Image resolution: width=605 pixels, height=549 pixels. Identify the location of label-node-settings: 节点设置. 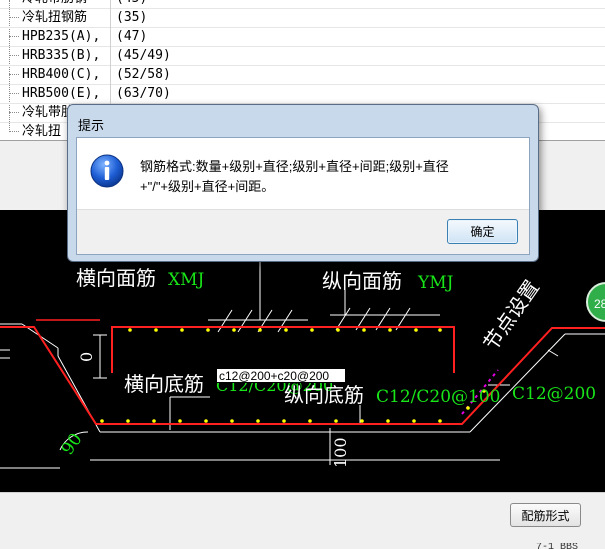
(511, 315).